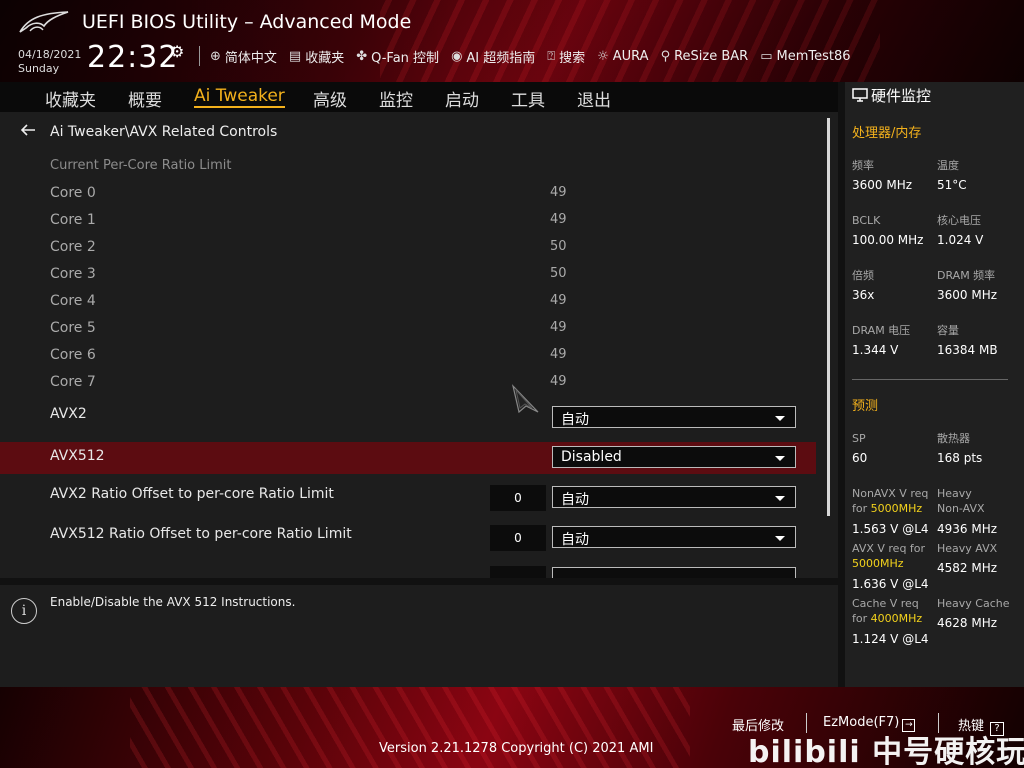 This screenshot has height=768, width=1024. I want to click on monitor-icon, so click(860, 95).